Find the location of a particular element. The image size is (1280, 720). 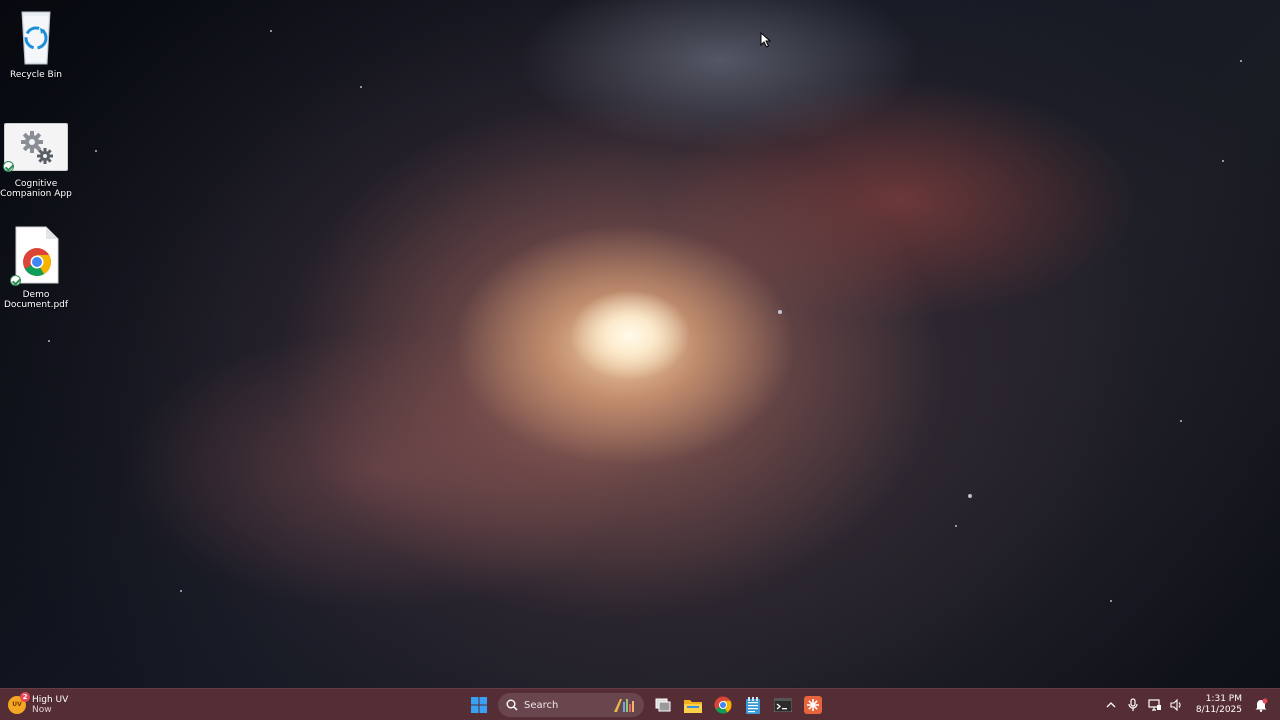

snipping-tool-button is located at coordinates (813, 705).